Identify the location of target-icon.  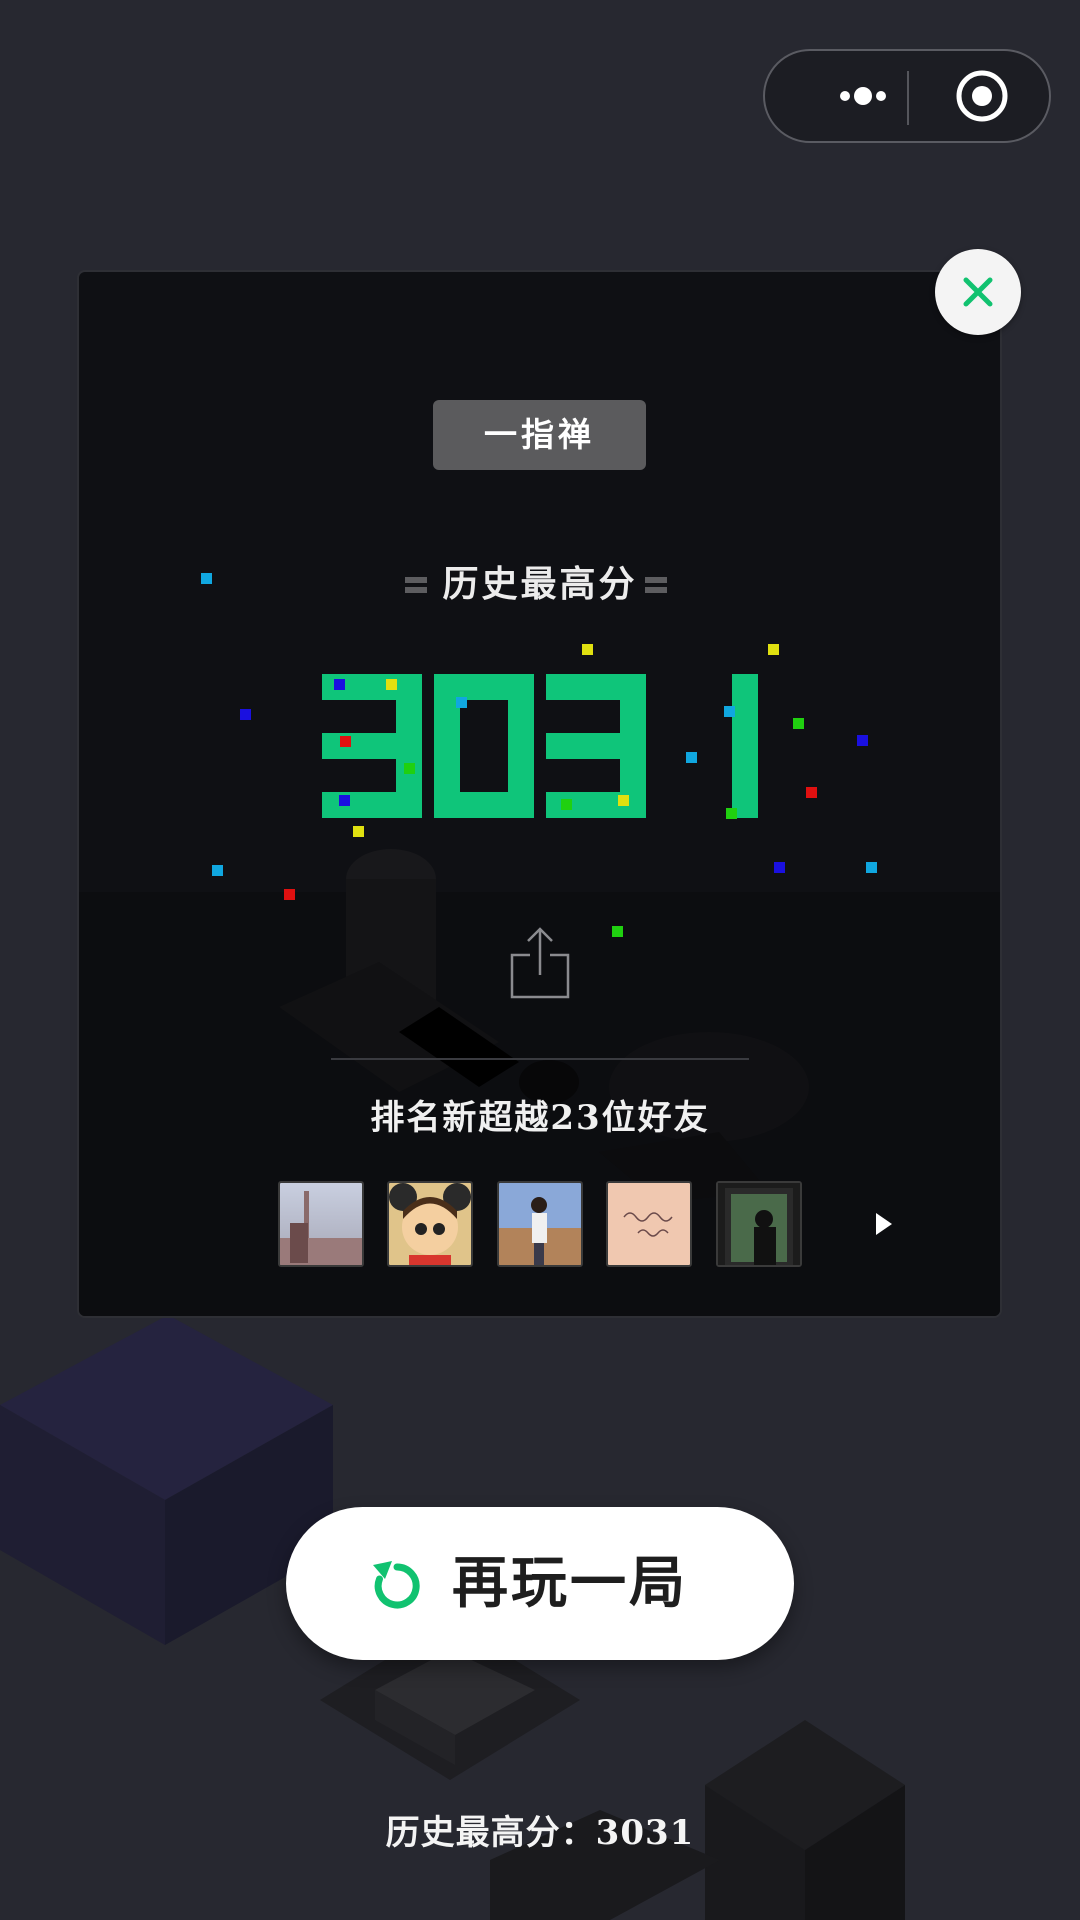
(982, 96).